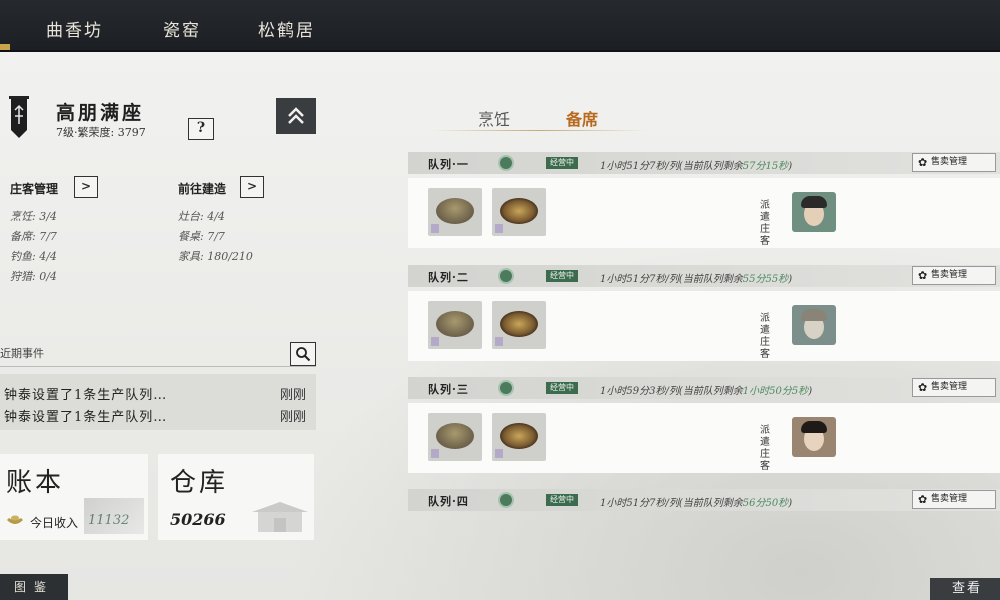  I want to click on queue-name: 队列·三, so click(448, 389).